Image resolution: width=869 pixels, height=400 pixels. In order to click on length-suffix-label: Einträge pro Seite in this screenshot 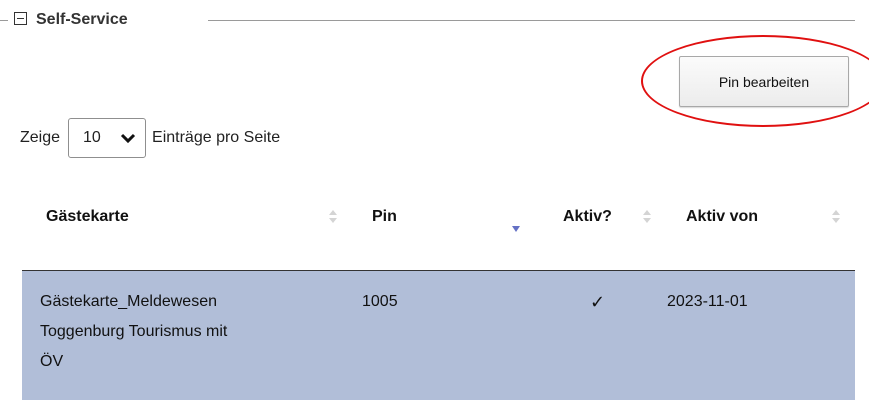, I will do `click(216, 137)`.